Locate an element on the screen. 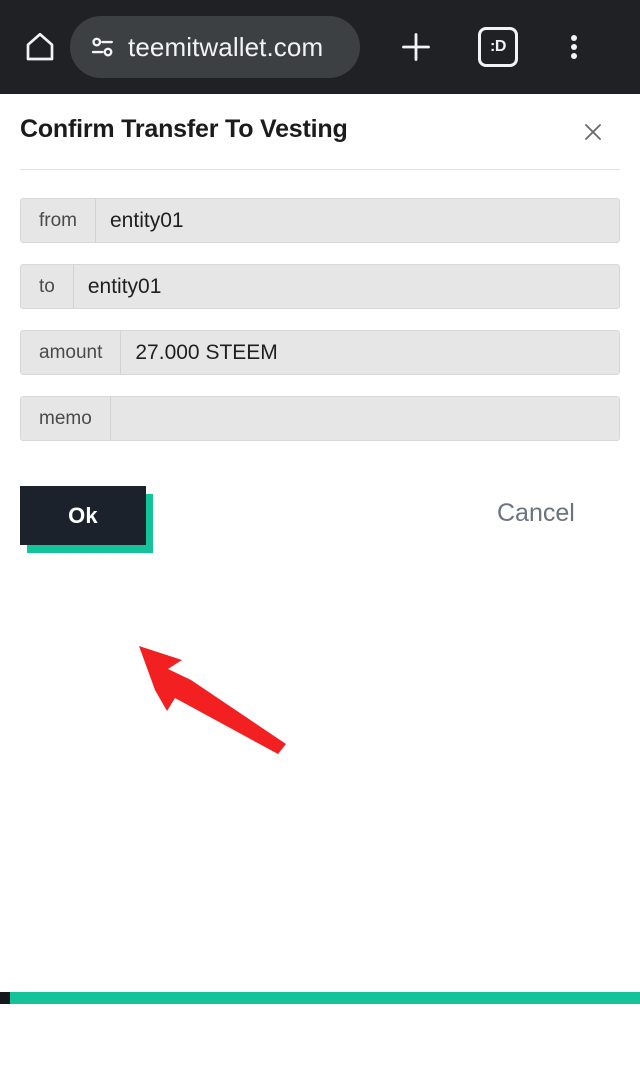 This screenshot has height=1086, width=640. field-value-from: entity01 is located at coordinates (357, 220).